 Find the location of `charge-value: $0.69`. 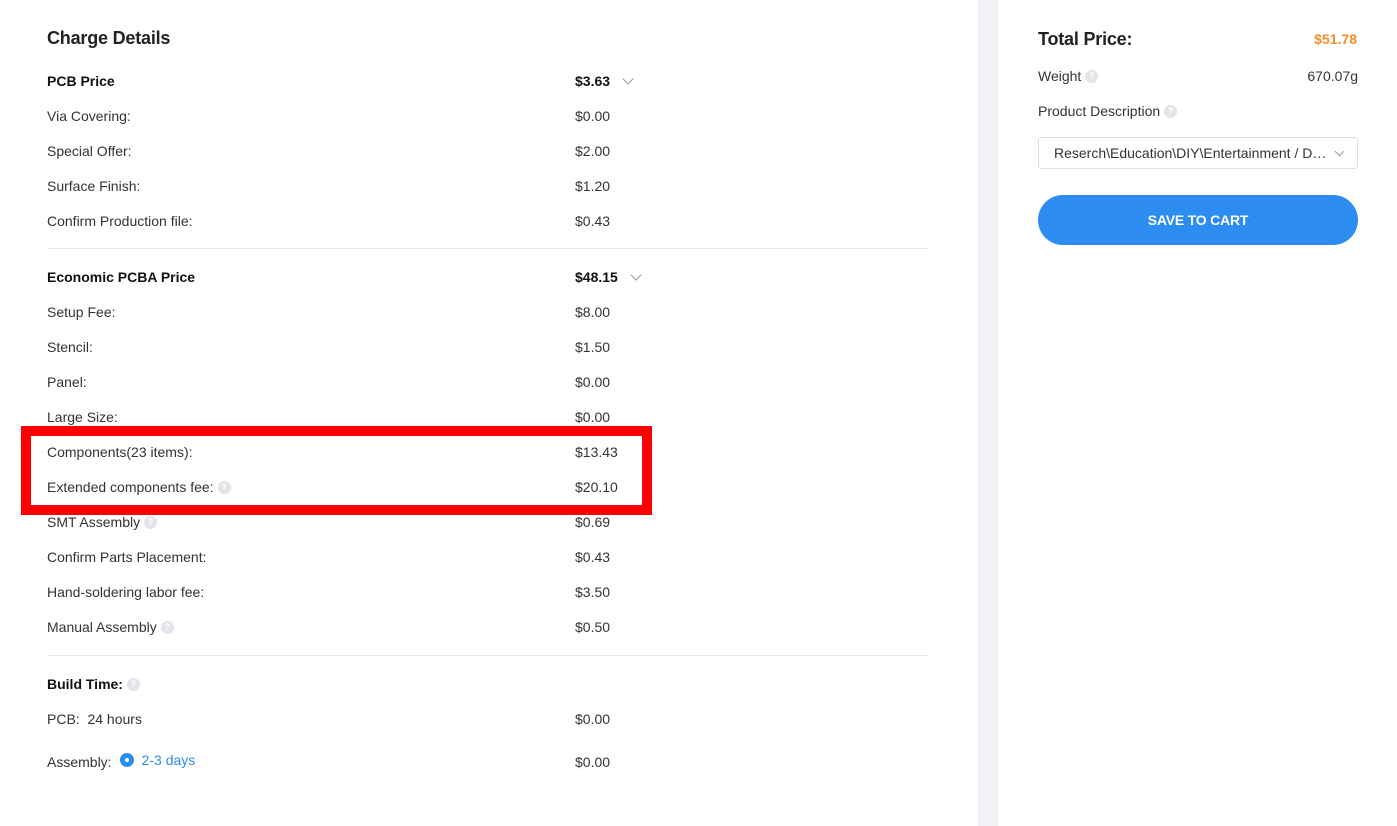

charge-value: $0.69 is located at coordinates (593, 522).